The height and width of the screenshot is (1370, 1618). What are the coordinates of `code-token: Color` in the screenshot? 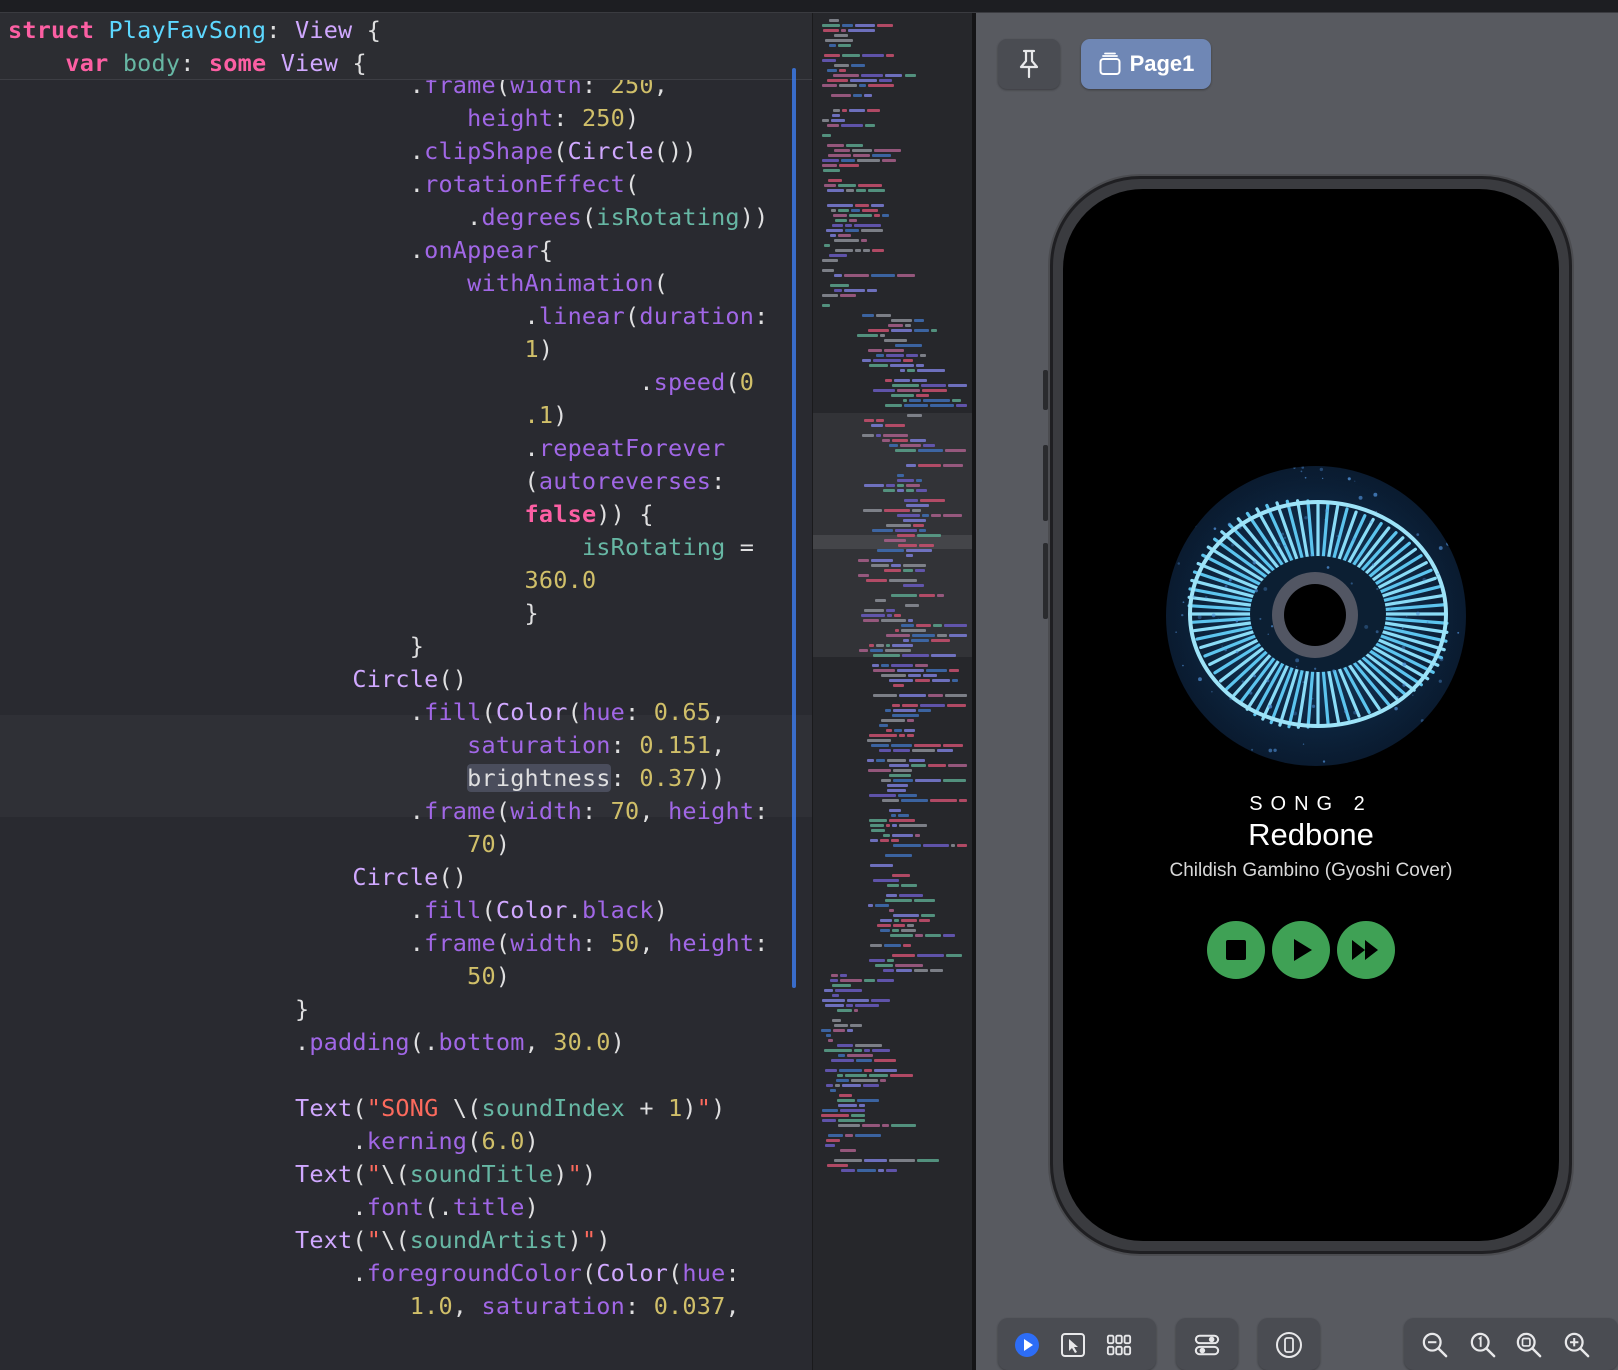 It's located at (632, 1273).